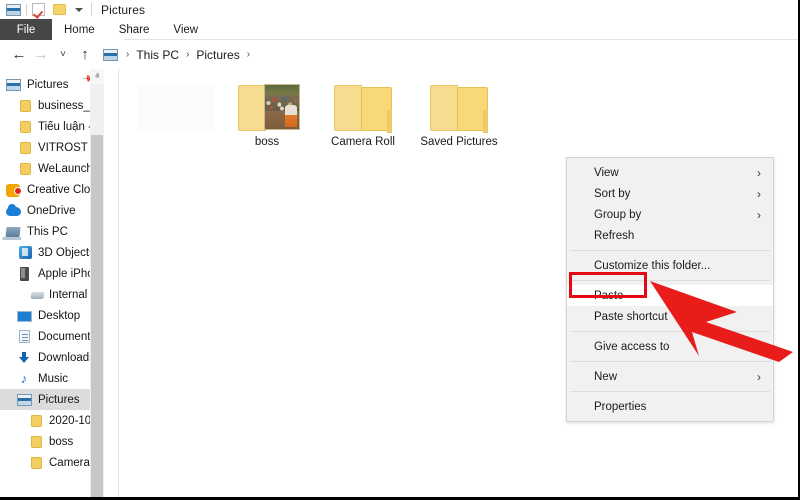 This screenshot has height=500, width=800. Describe the element at coordinates (79, 29) in the screenshot. I see `tab-home: Home` at that location.